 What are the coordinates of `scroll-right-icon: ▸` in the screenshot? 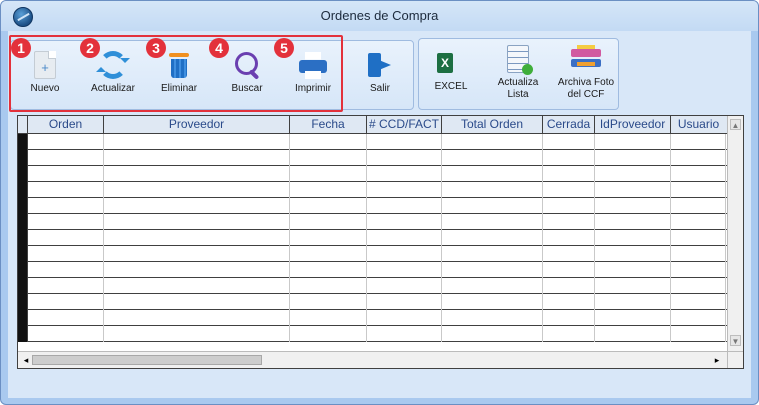 It's located at (717, 360).